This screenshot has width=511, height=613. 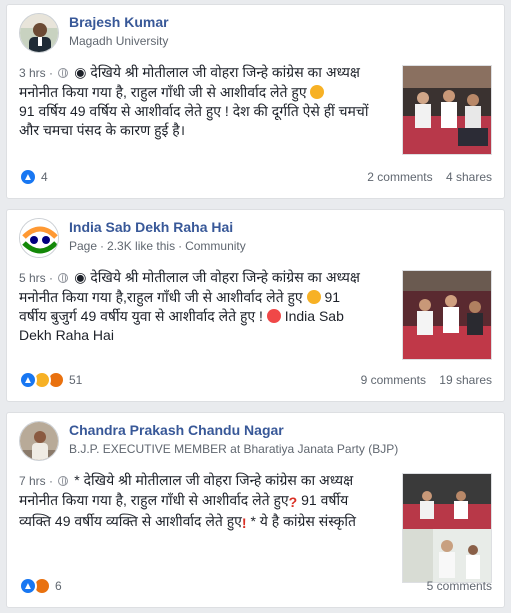 I want to click on text-line: 91 वर्षीय, so click(x=325, y=500).